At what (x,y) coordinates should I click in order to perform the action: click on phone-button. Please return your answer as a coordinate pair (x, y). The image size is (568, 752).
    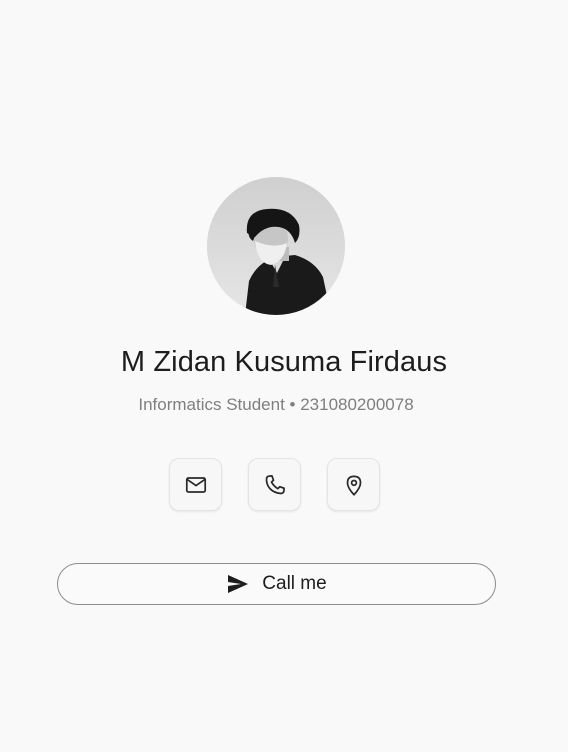
    Looking at the image, I should click on (274, 484).